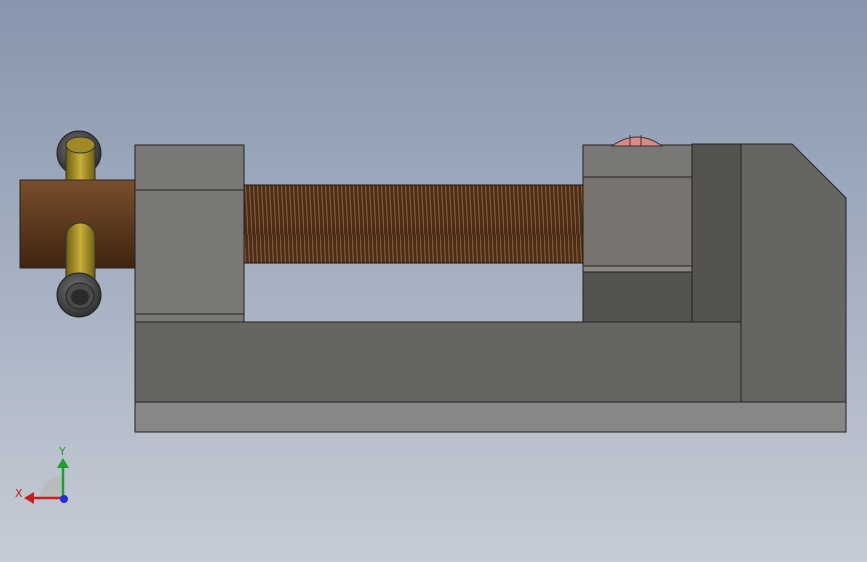 Image resolution: width=867 pixels, height=562 pixels. Describe the element at coordinates (79, 295) in the screenshot. I see `handle-ball-bottom` at that location.